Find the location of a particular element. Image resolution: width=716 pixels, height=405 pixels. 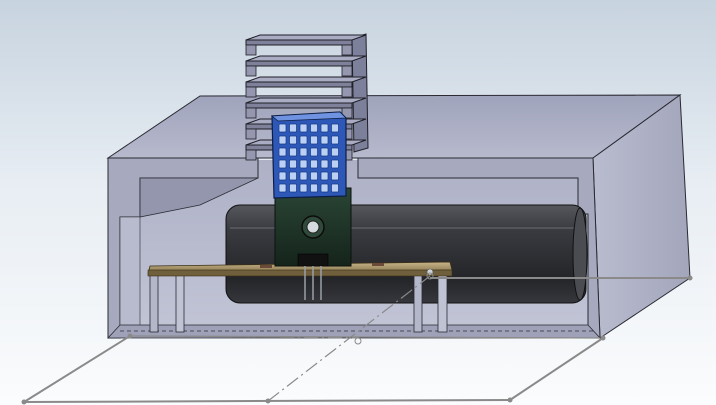

sketch-line-right is located at coordinates (556, 369).